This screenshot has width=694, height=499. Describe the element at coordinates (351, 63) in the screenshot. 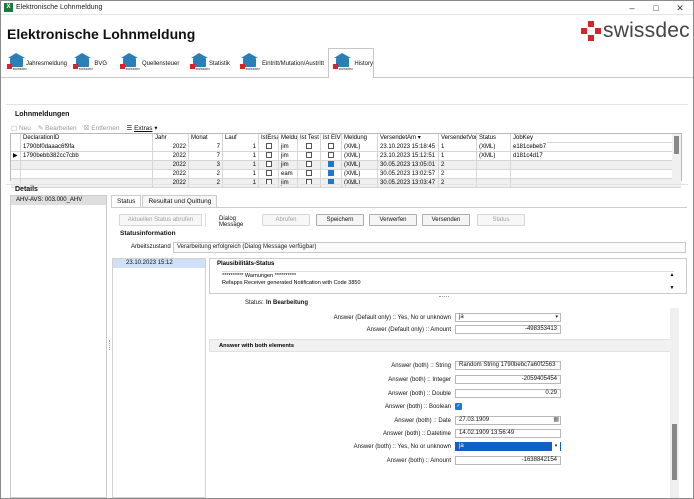

I see `tab-history: swissdec History` at that location.